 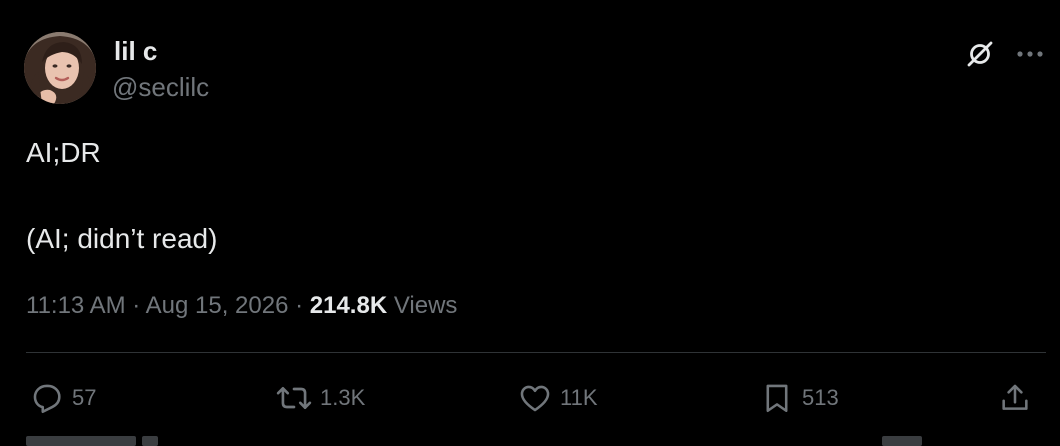 What do you see at coordinates (343, 397) in the screenshot?
I see `retweet-count: 1.3K` at bounding box center [343, 397].